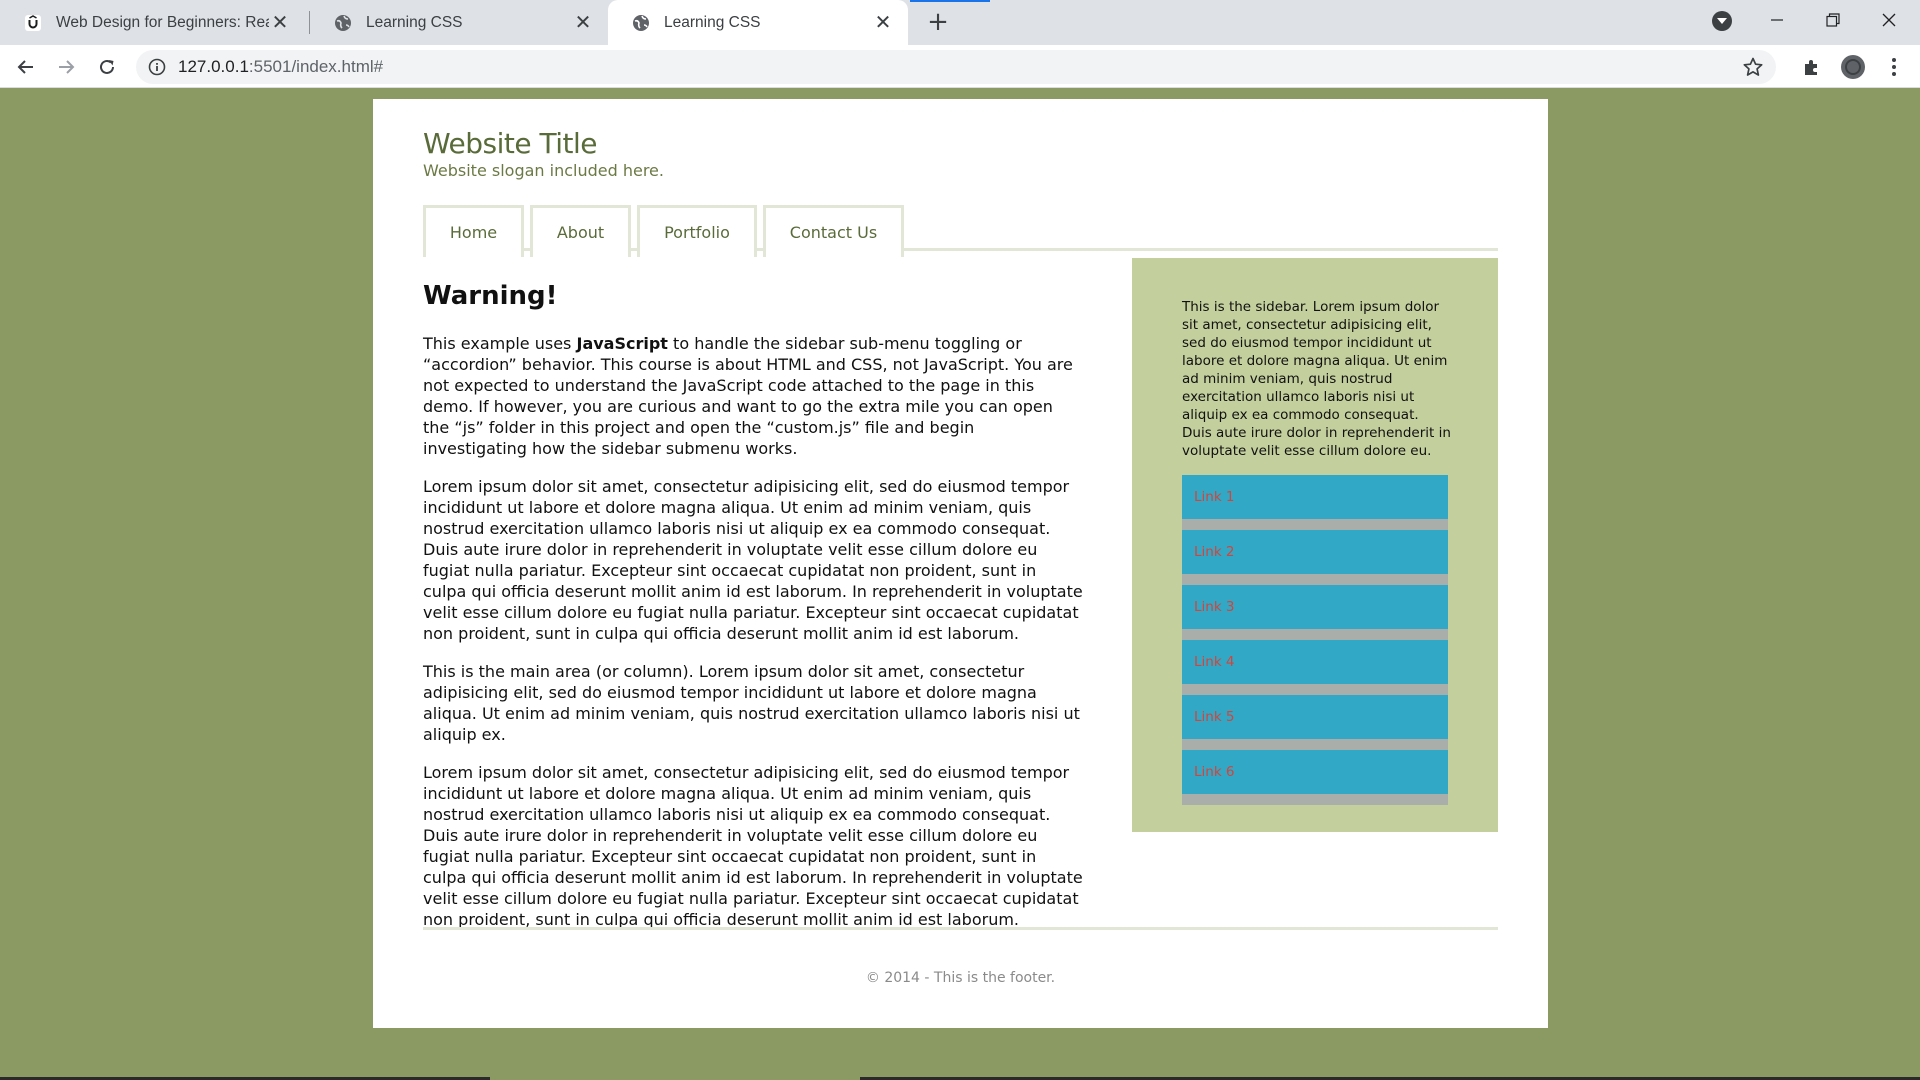 The height and width of the screenshot is (1080, 1920). I want to click on sidebar-link-6: Link 6, so click(1315, 772).